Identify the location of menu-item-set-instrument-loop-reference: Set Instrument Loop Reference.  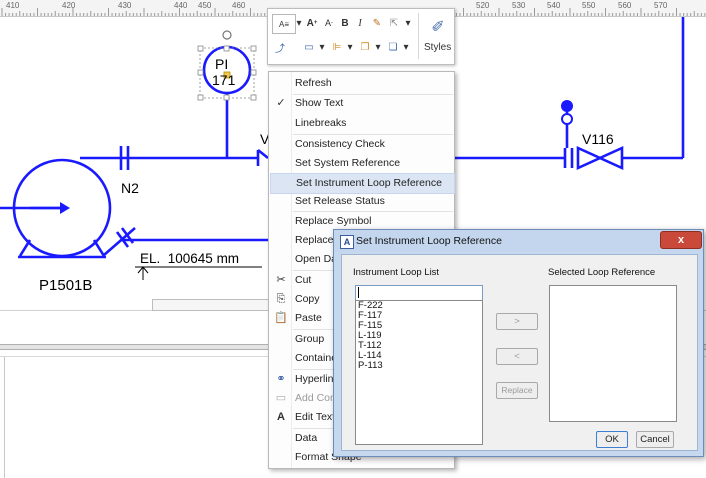
(362, 183).